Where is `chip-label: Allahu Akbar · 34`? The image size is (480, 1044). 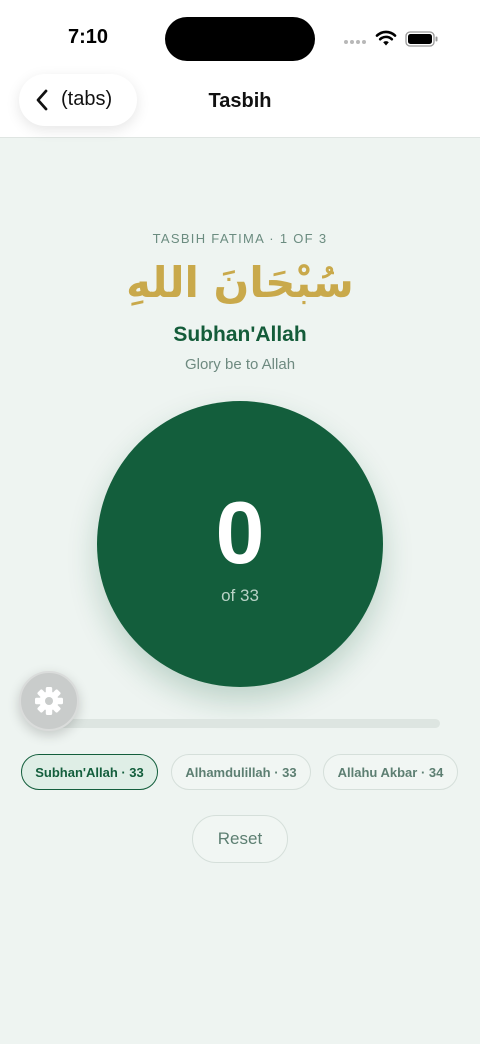
chip-label: Allahu Akbar · 34 is located at coordinates (390, 772).